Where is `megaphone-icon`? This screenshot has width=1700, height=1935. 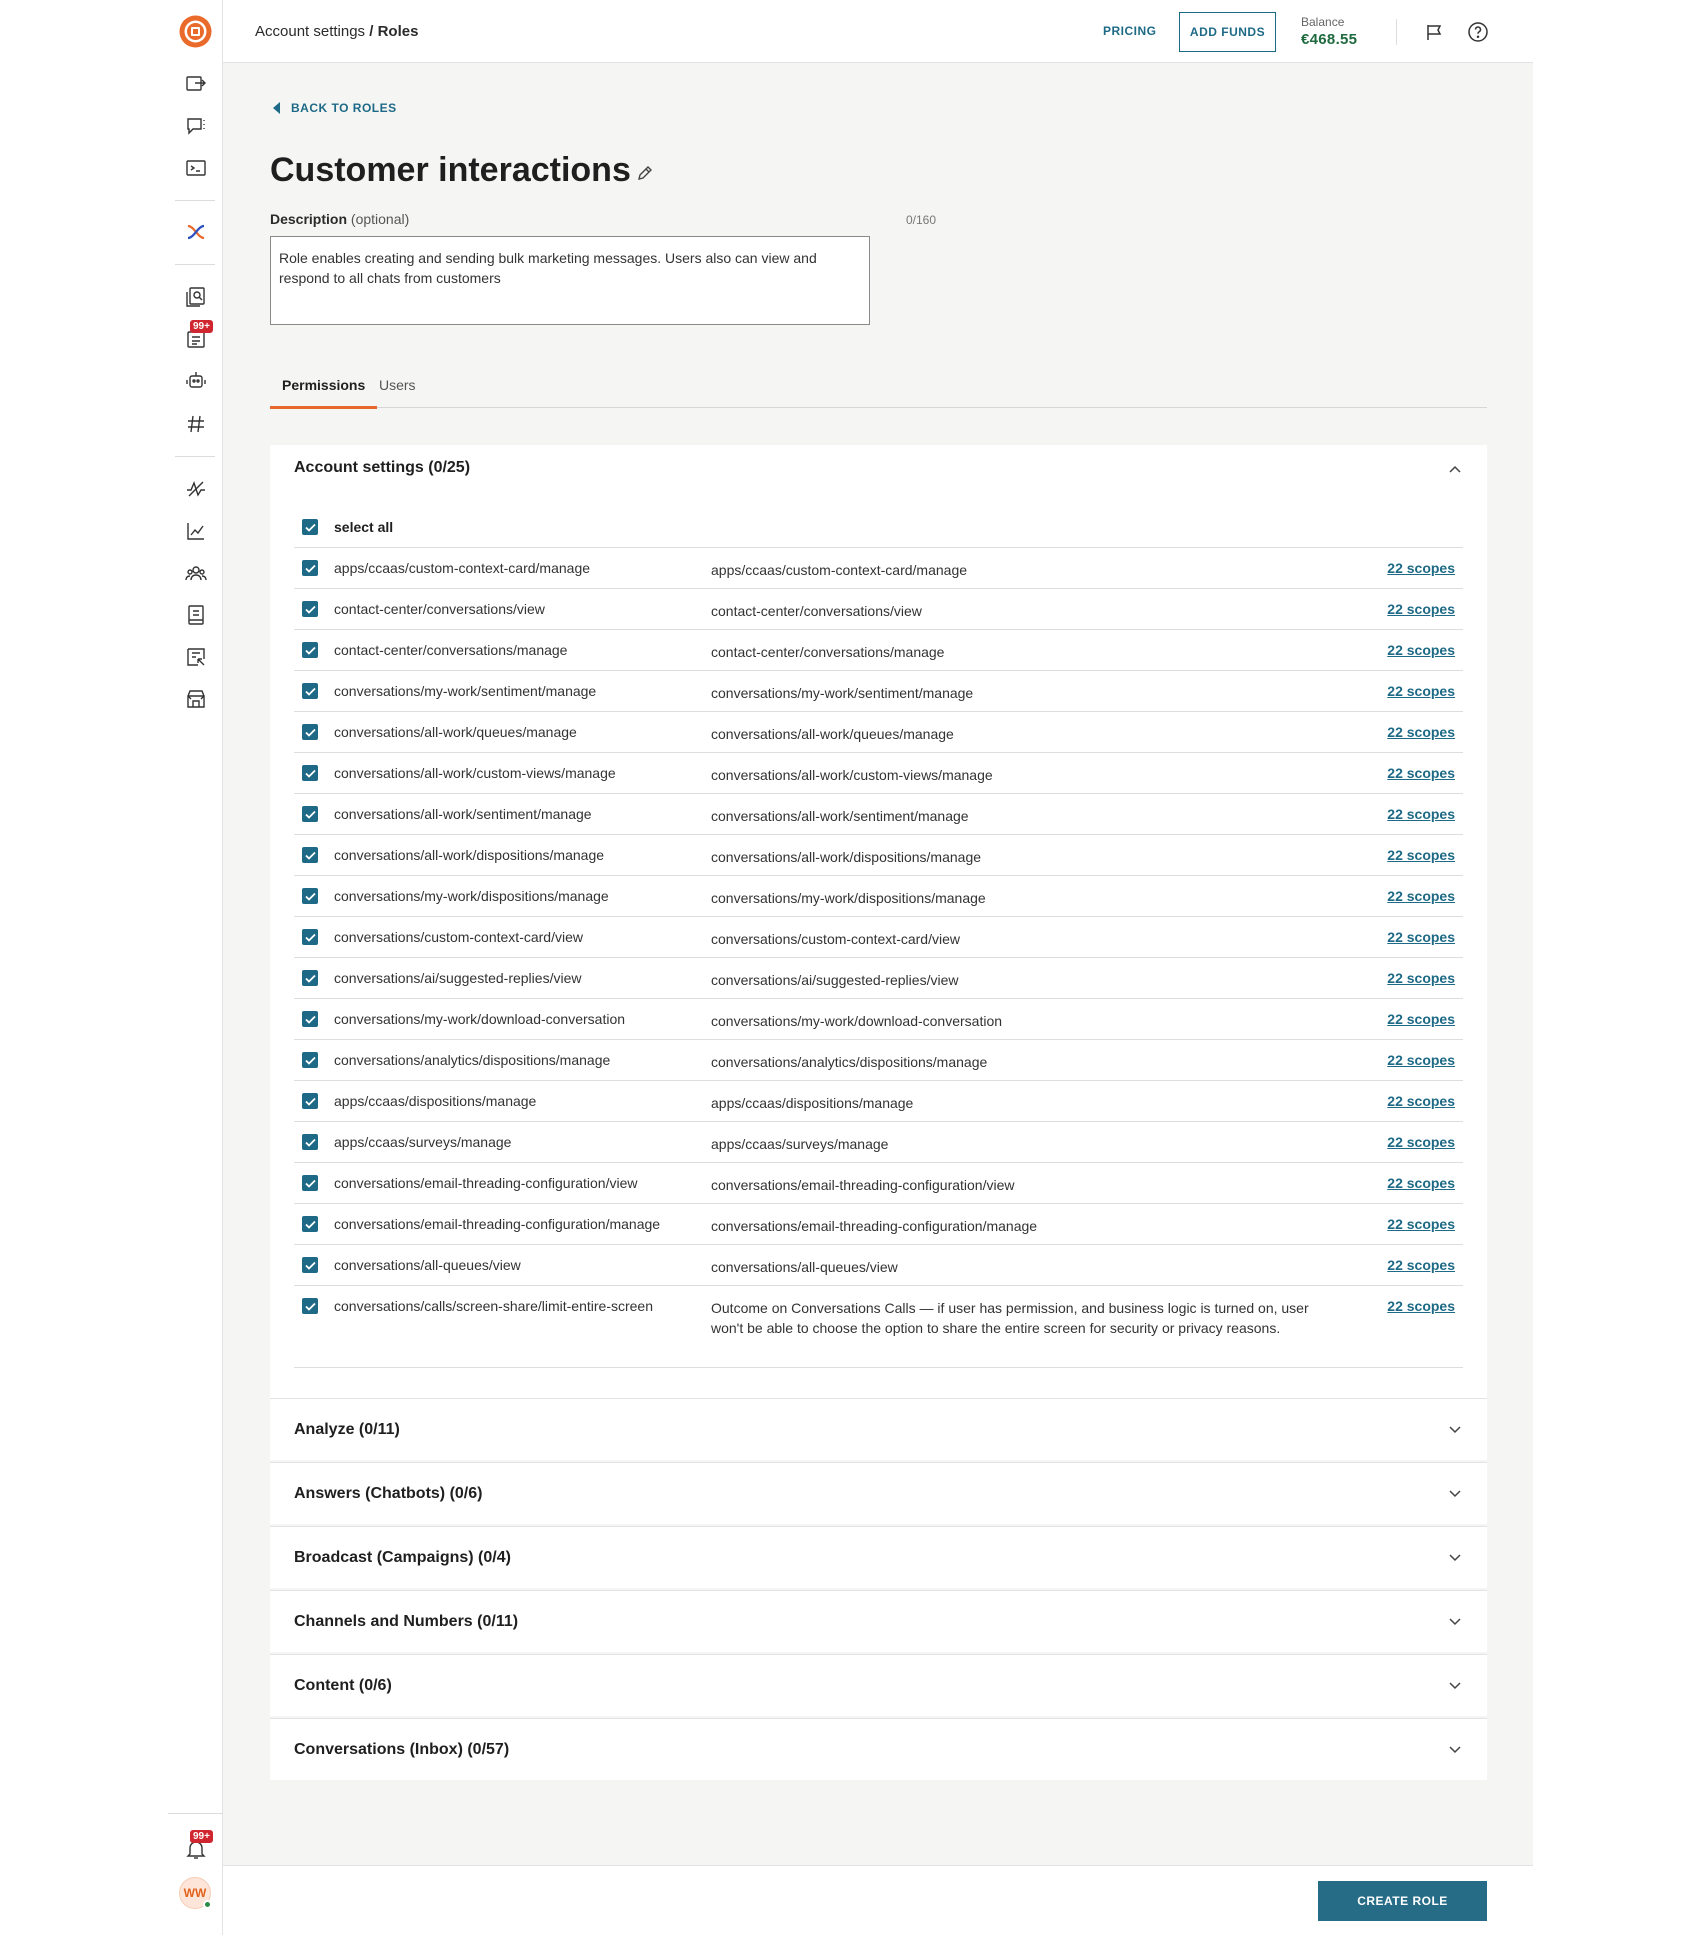
megaphone-icon is located at coordinates (1436, 32).